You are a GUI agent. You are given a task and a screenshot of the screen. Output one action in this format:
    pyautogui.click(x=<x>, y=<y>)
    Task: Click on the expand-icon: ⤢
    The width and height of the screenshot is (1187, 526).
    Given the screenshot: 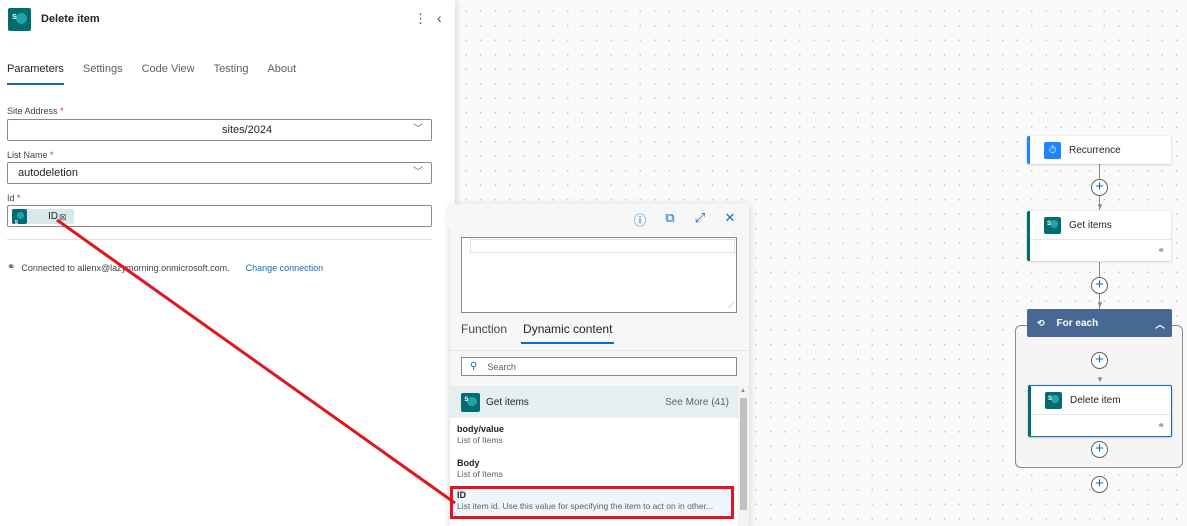 What is the action you would take?
    pyautogui.click(x=700, y=219)
    